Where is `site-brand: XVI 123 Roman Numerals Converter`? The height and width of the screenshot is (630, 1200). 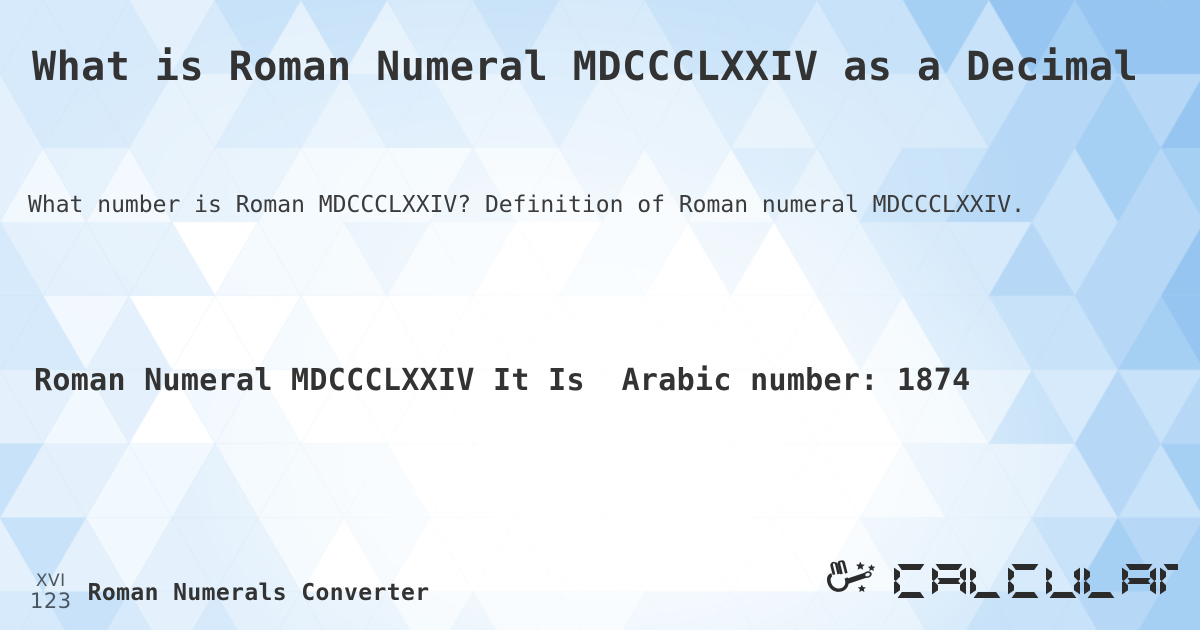
site-brand: XVI 123 Roman Numerals Converter is located at coordinates (230, 592).